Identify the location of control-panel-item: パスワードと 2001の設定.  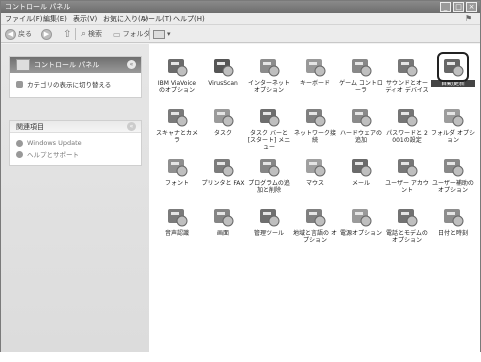
(407, 125).